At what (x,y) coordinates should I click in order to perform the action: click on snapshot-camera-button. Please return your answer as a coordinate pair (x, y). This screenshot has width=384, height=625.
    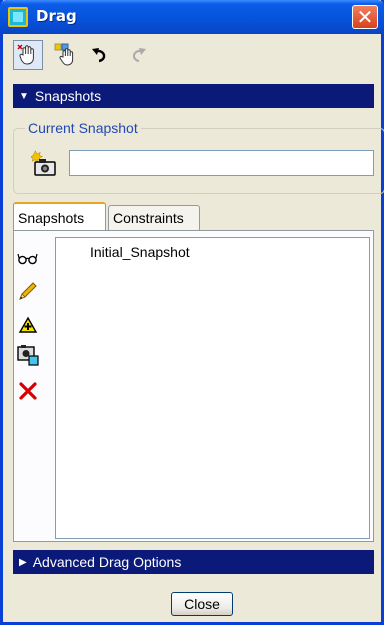
    Looking at the image, I should click on (45, 164).